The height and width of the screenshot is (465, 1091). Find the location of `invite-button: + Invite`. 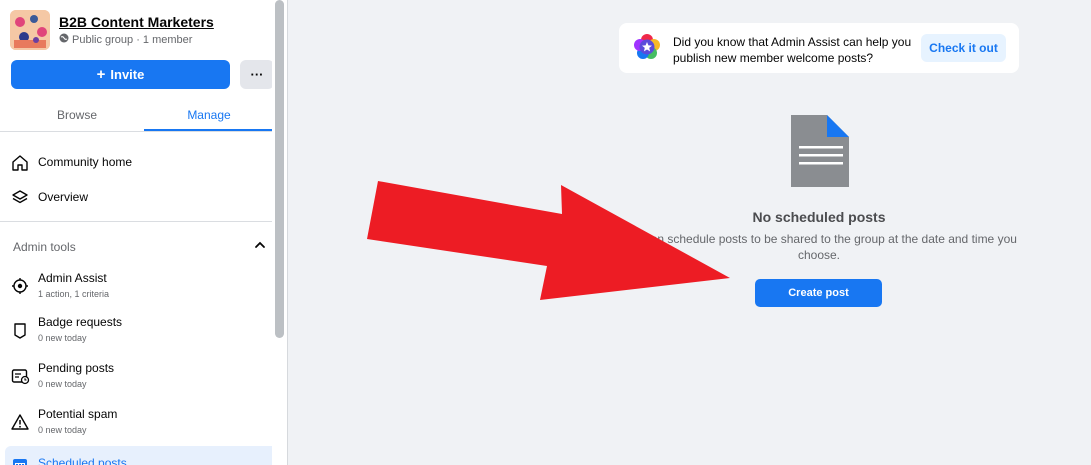

invite-button: + Invite is located at coordinates (120, 74).